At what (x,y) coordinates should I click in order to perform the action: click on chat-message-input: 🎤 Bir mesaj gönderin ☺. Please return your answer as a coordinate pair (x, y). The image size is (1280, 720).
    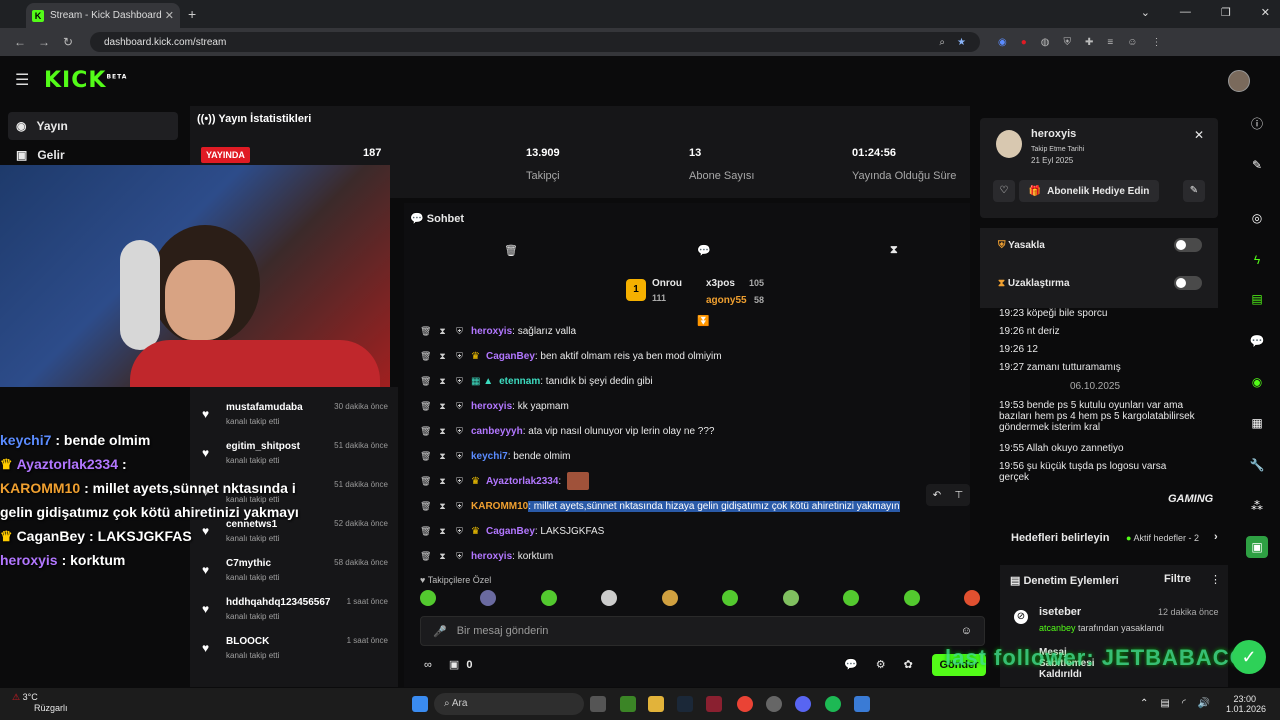
    Looking at the image, I should click on (702, 631).